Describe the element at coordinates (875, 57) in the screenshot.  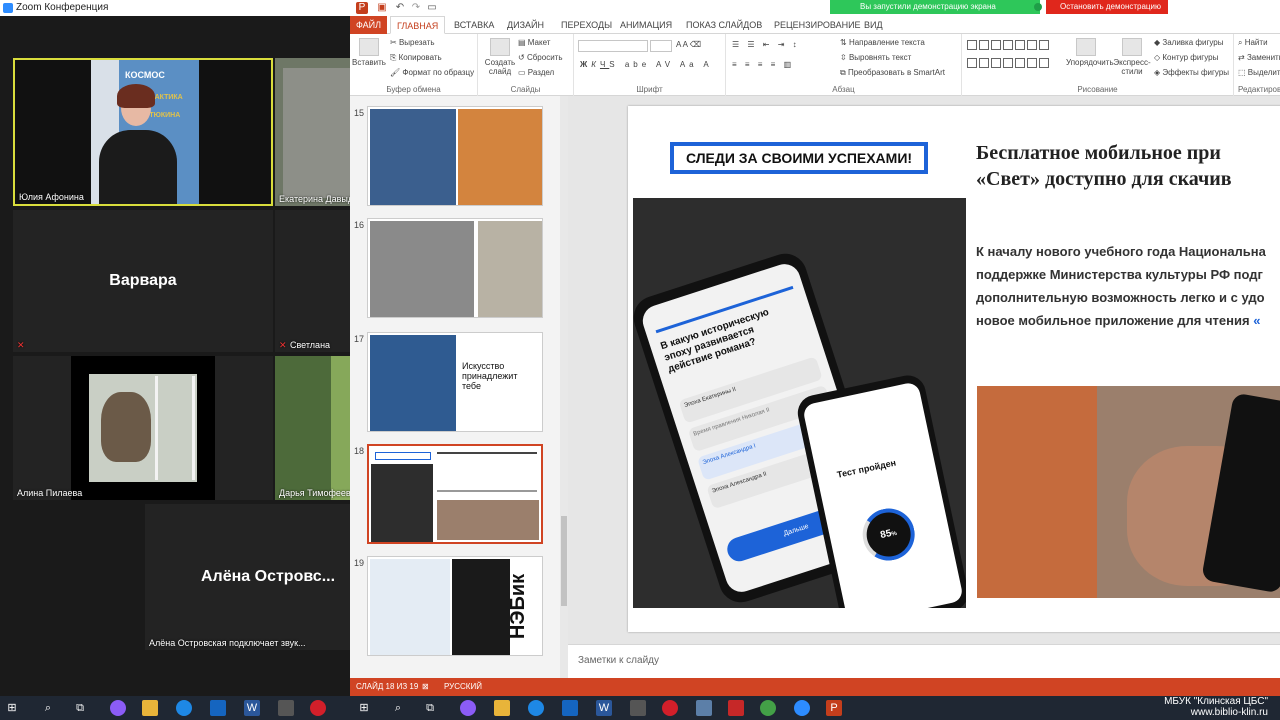
I see `align-text-button: ⇳ Выровнять текст` at that location.